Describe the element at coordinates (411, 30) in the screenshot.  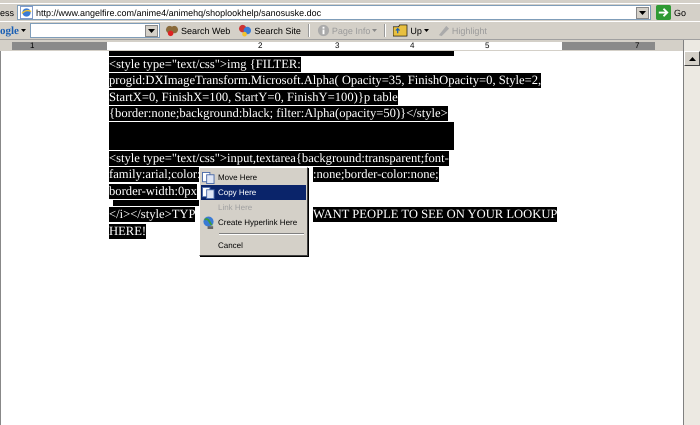
I see `toolbar-button: Up` at that location.